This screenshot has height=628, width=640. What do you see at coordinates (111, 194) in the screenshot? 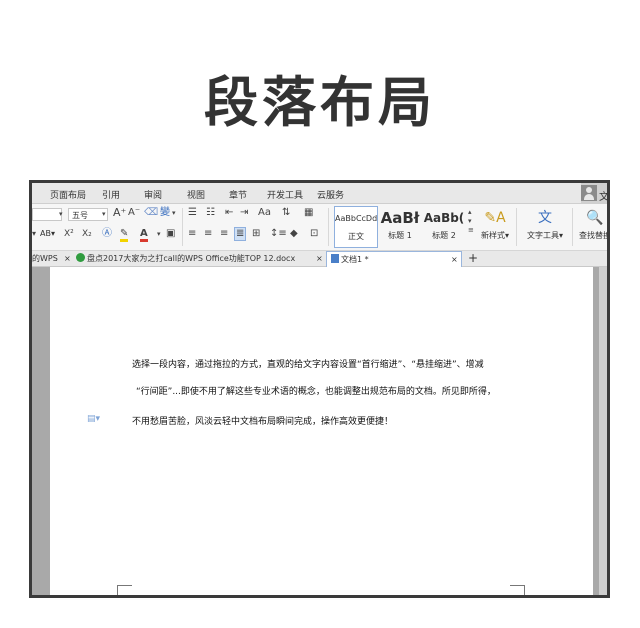
I see `menu-references: 引用` at bounding box center [111, 194].